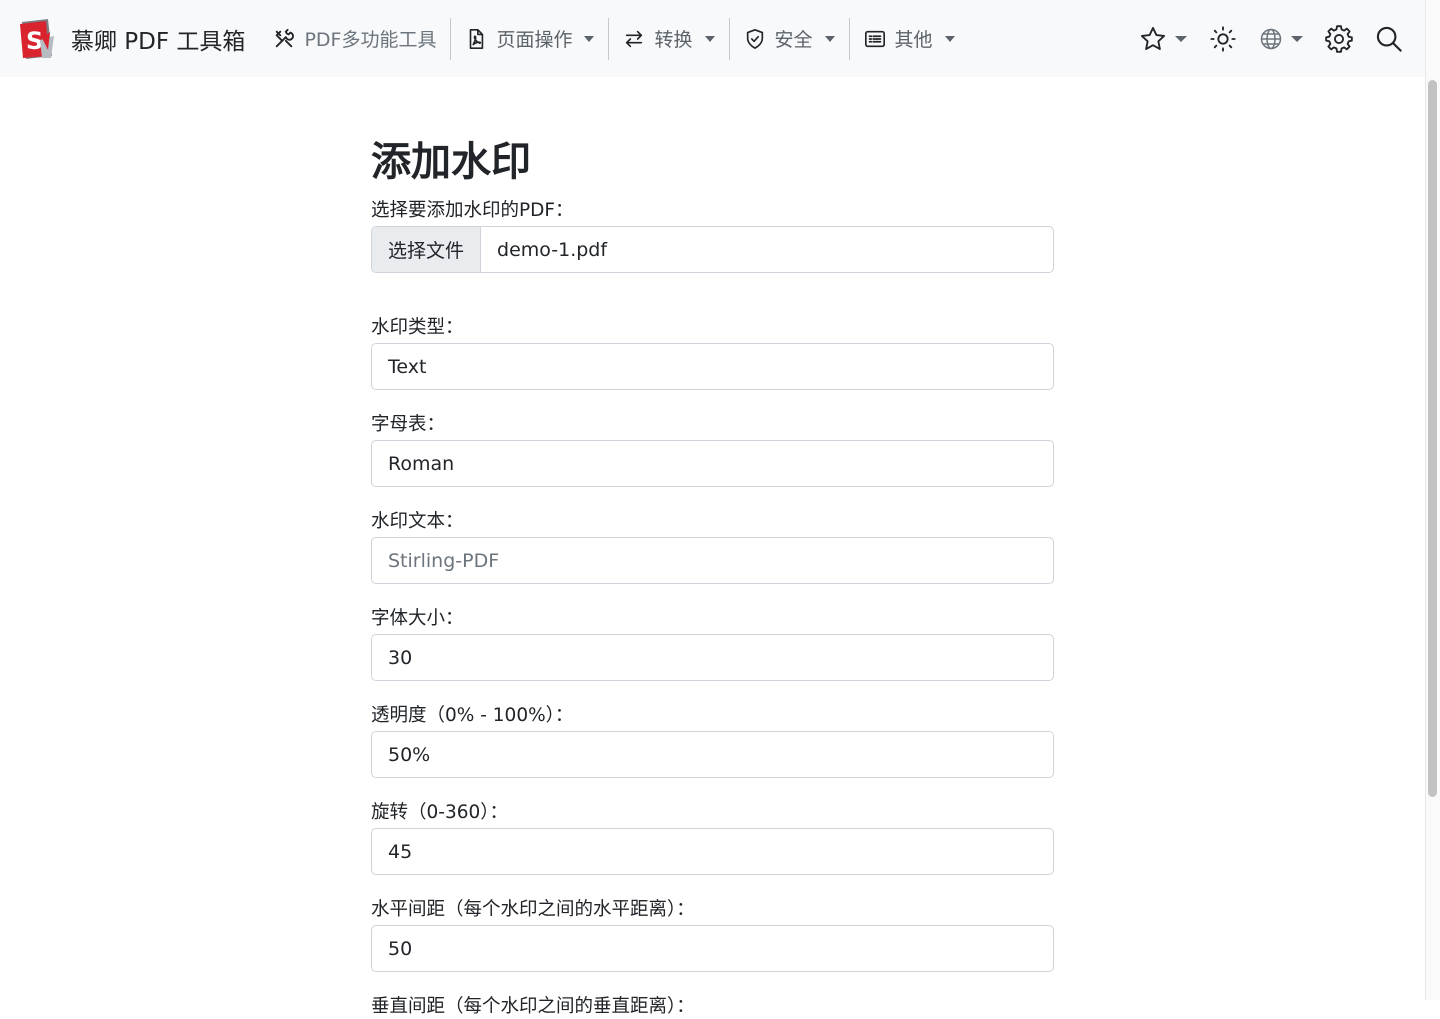 The height and width of the screenshot is (1019, 1440). Describe the element at coordinates (477, 38) in the screenshot. I see `file-pdf-icon` at that location.